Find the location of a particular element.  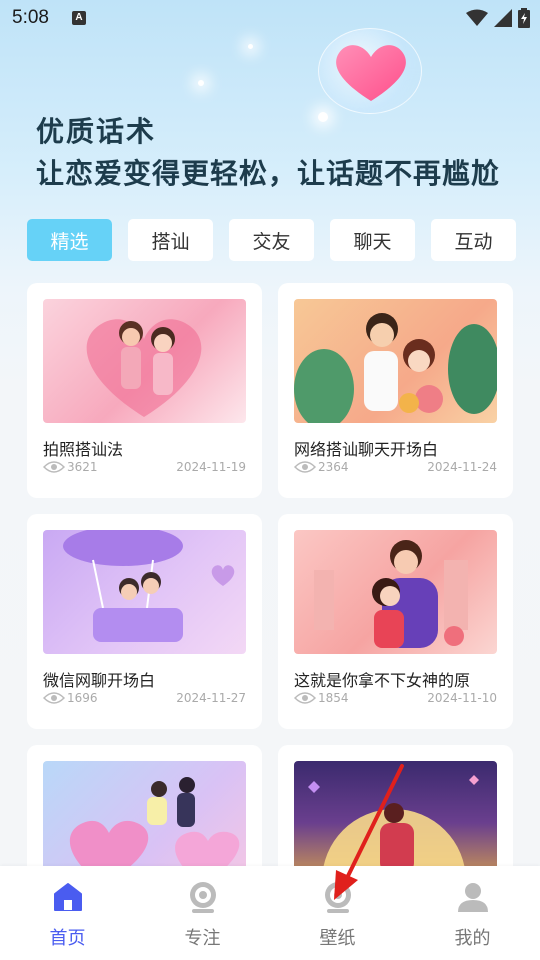

card-date: 2024-11-10 is located at coordinates (462, 698).